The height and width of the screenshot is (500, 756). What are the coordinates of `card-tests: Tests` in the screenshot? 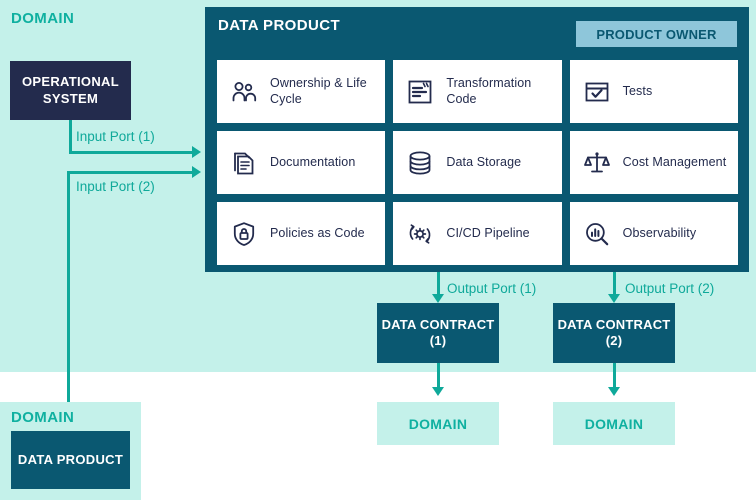 It's located at (653, 91).